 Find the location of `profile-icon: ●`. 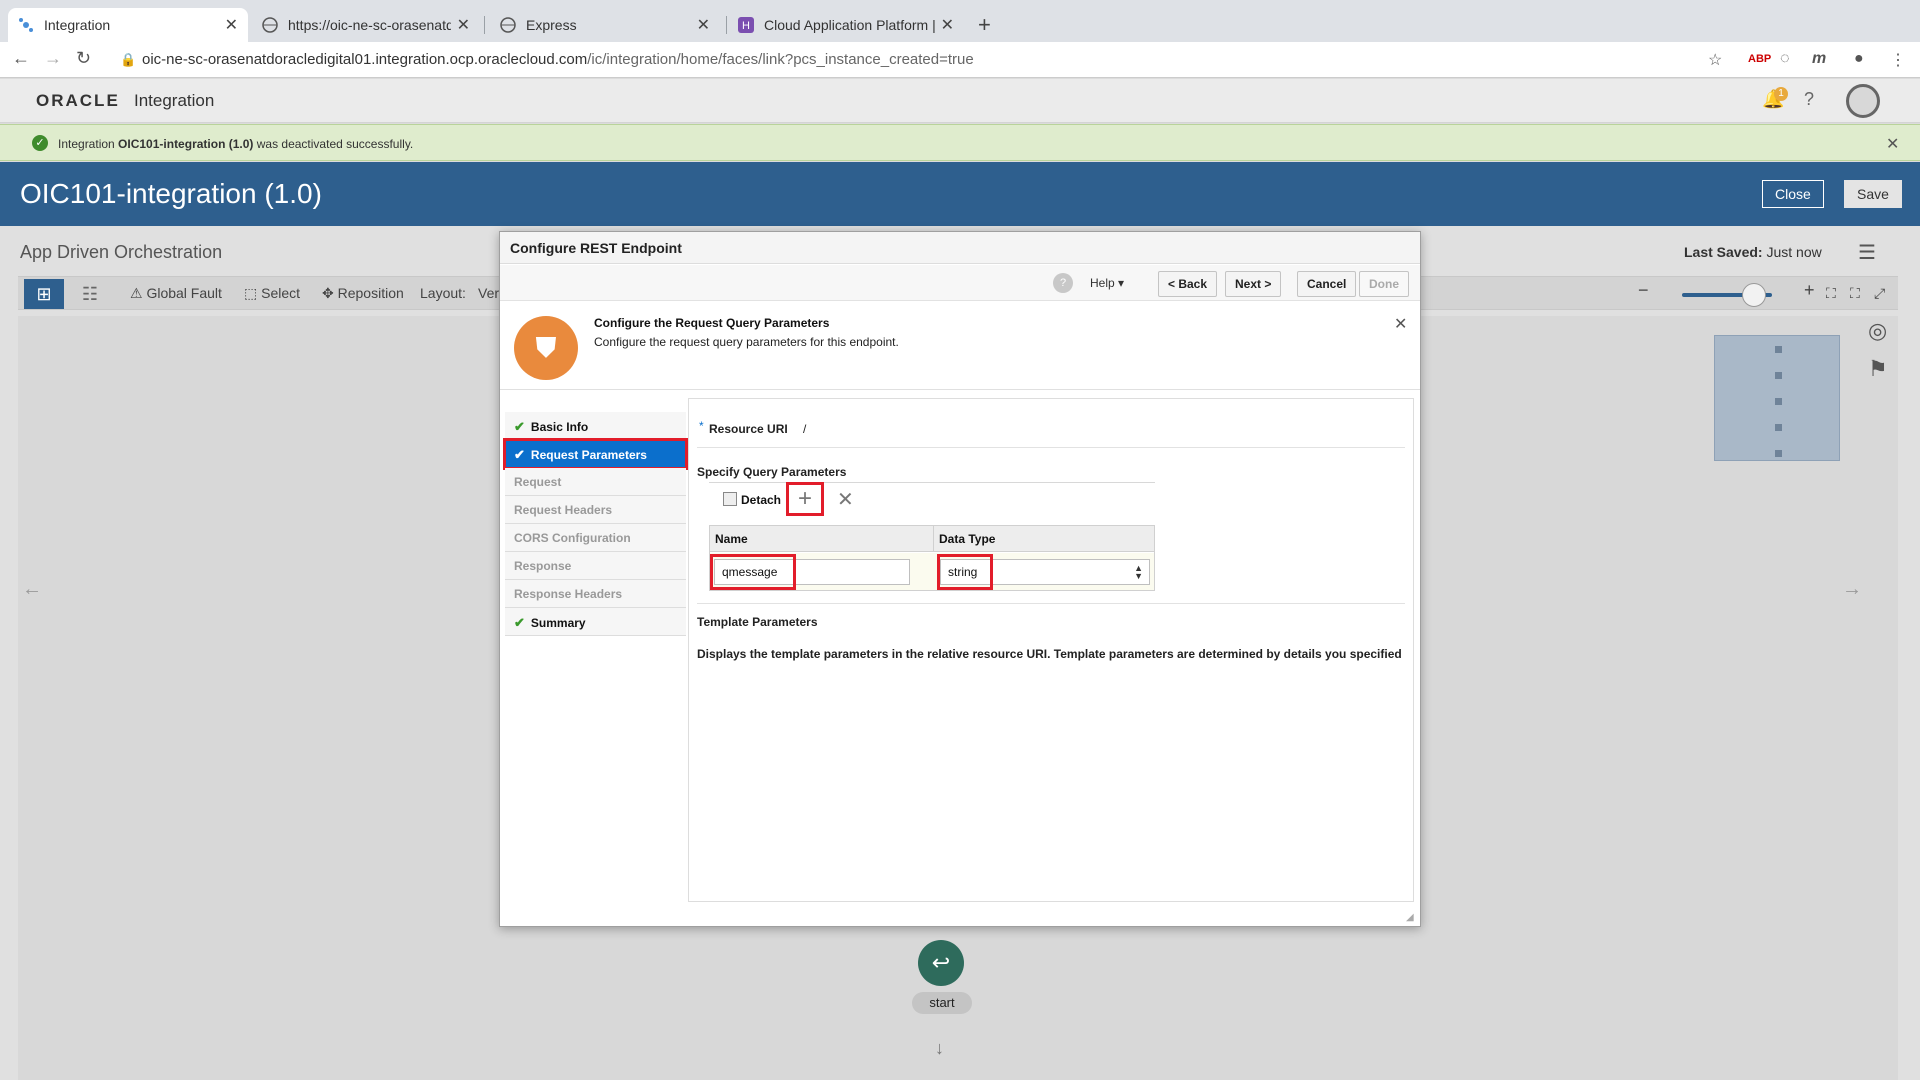

profile-icon: ● is located at coordinates (1859, 59).